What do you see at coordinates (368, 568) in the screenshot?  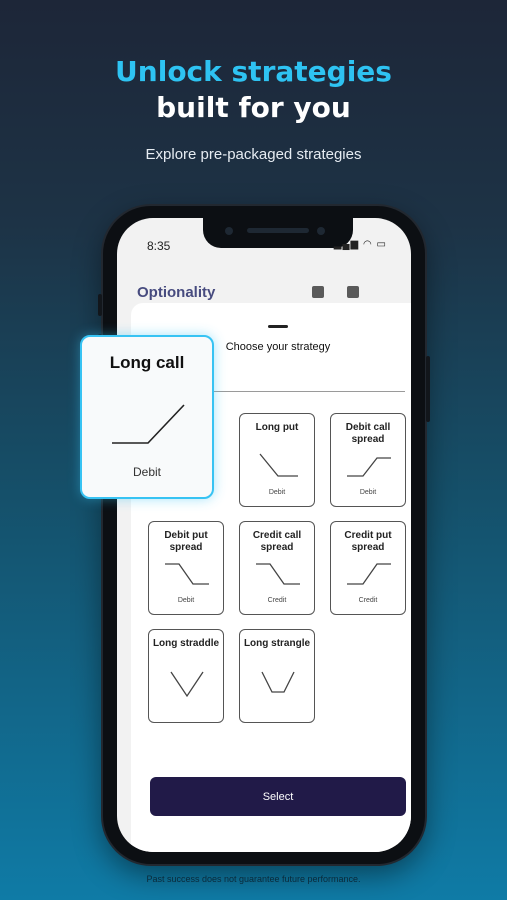 I see `strategy-card-credit-put-spread: Credit put spread Credit` at bounding box center [368, 568].